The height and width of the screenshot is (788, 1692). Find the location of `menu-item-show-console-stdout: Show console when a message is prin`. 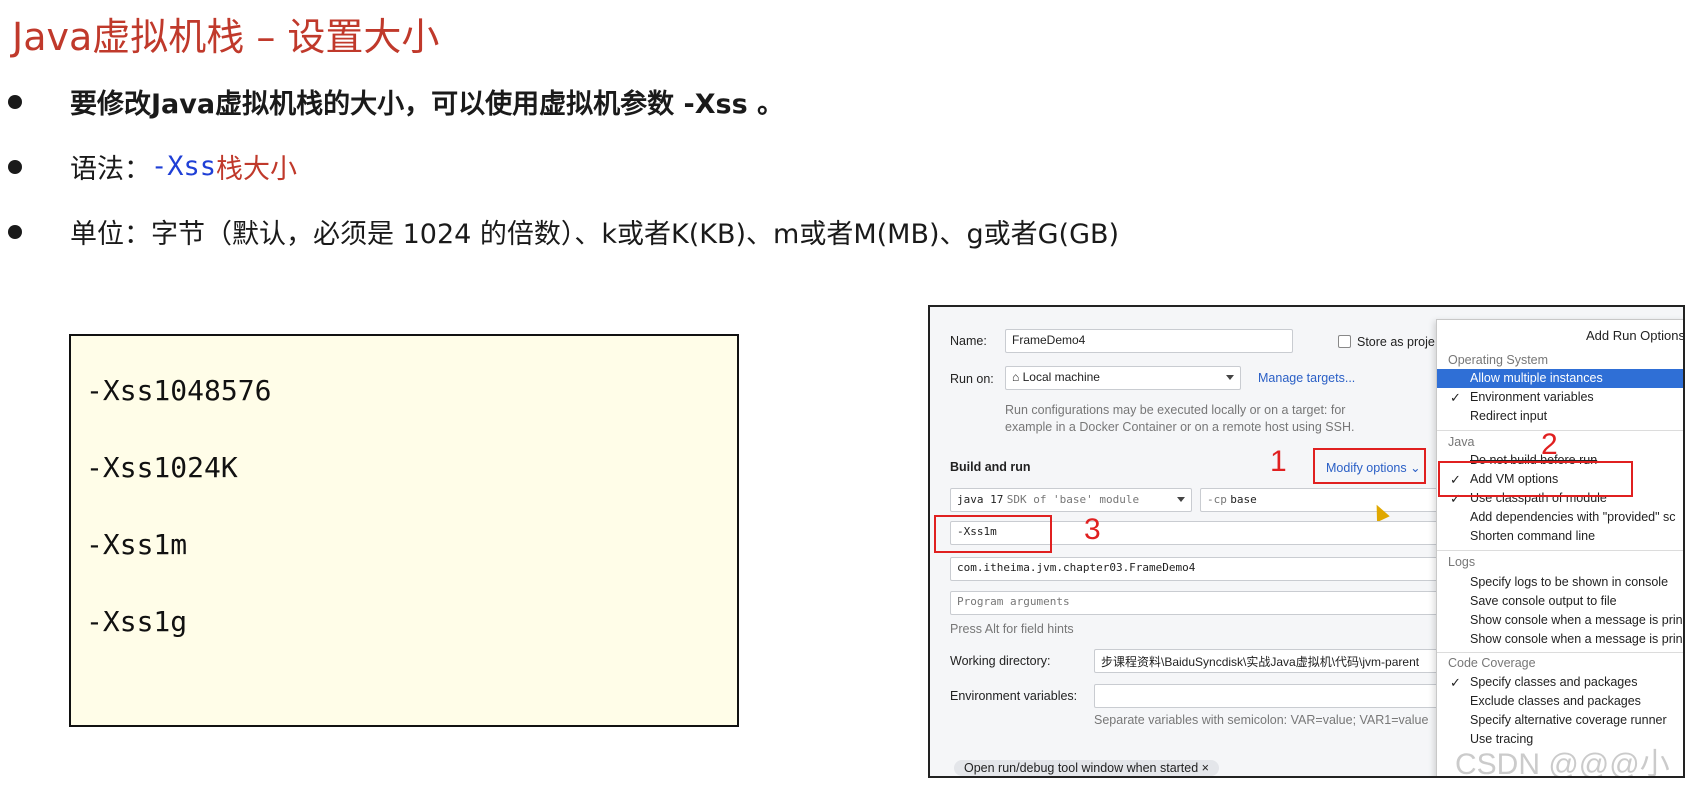

menu-item-show-console-stdout: Show console when a message is prin is located at coordinates (1560, 620).